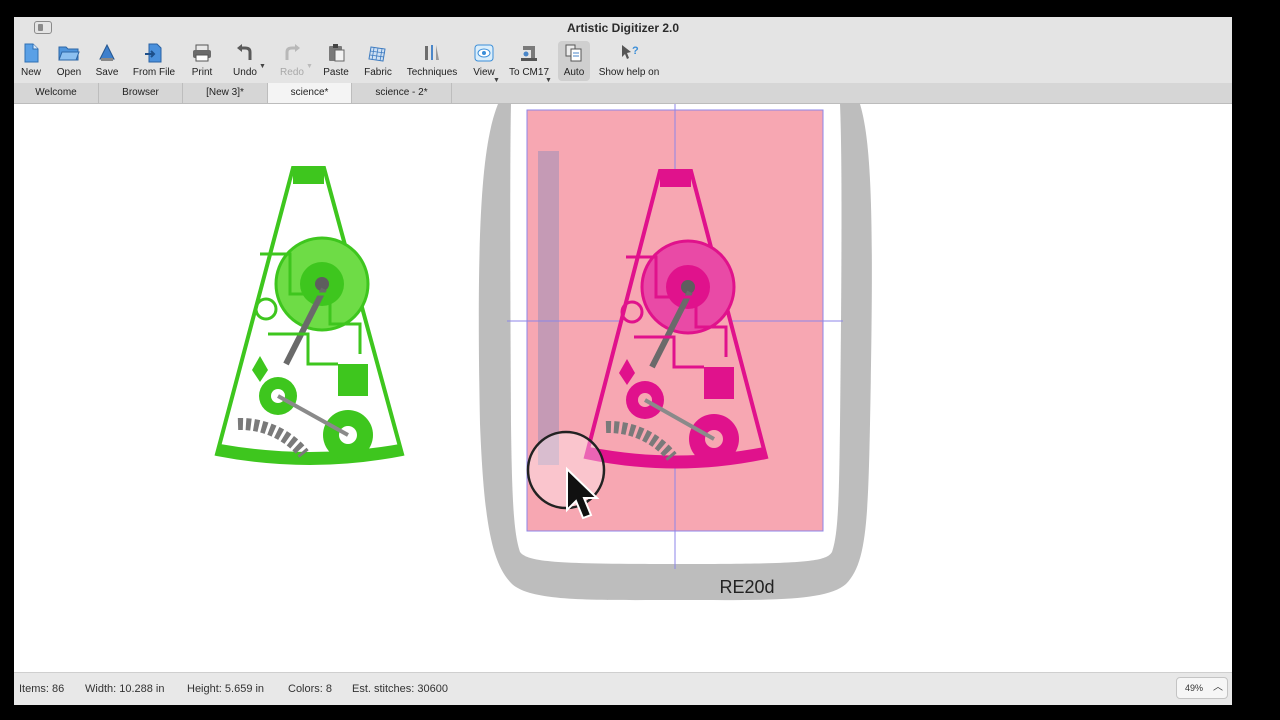 The width and height of the screenshot is (1280, 720). Describe the element at coordinates (202, 72) in the screenshot. I see `print-label: Print` at that location.